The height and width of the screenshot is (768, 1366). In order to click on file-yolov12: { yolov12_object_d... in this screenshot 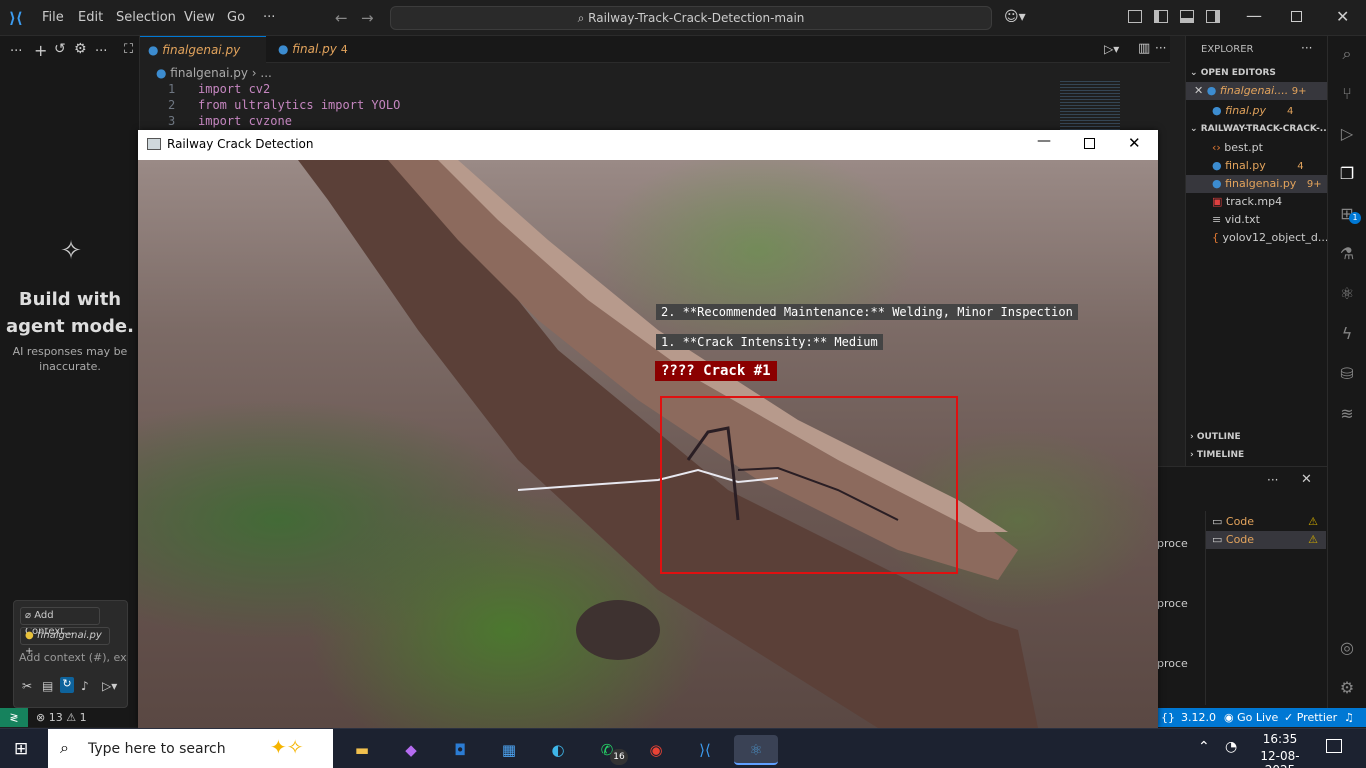, I will do `click(1270, 238)`.